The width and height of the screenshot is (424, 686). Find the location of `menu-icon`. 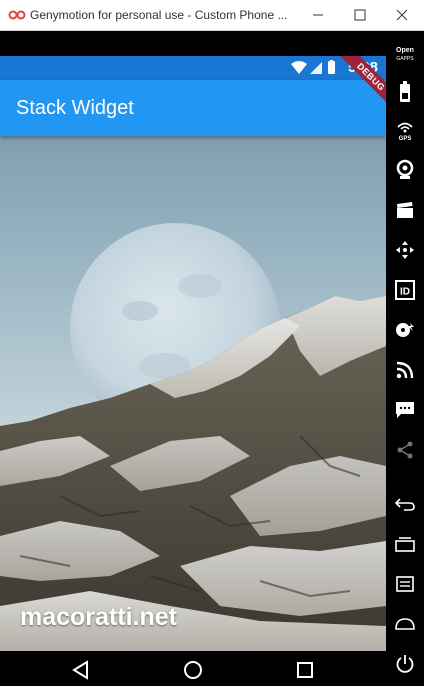

menu-icon is located at coordinates (405, 584).